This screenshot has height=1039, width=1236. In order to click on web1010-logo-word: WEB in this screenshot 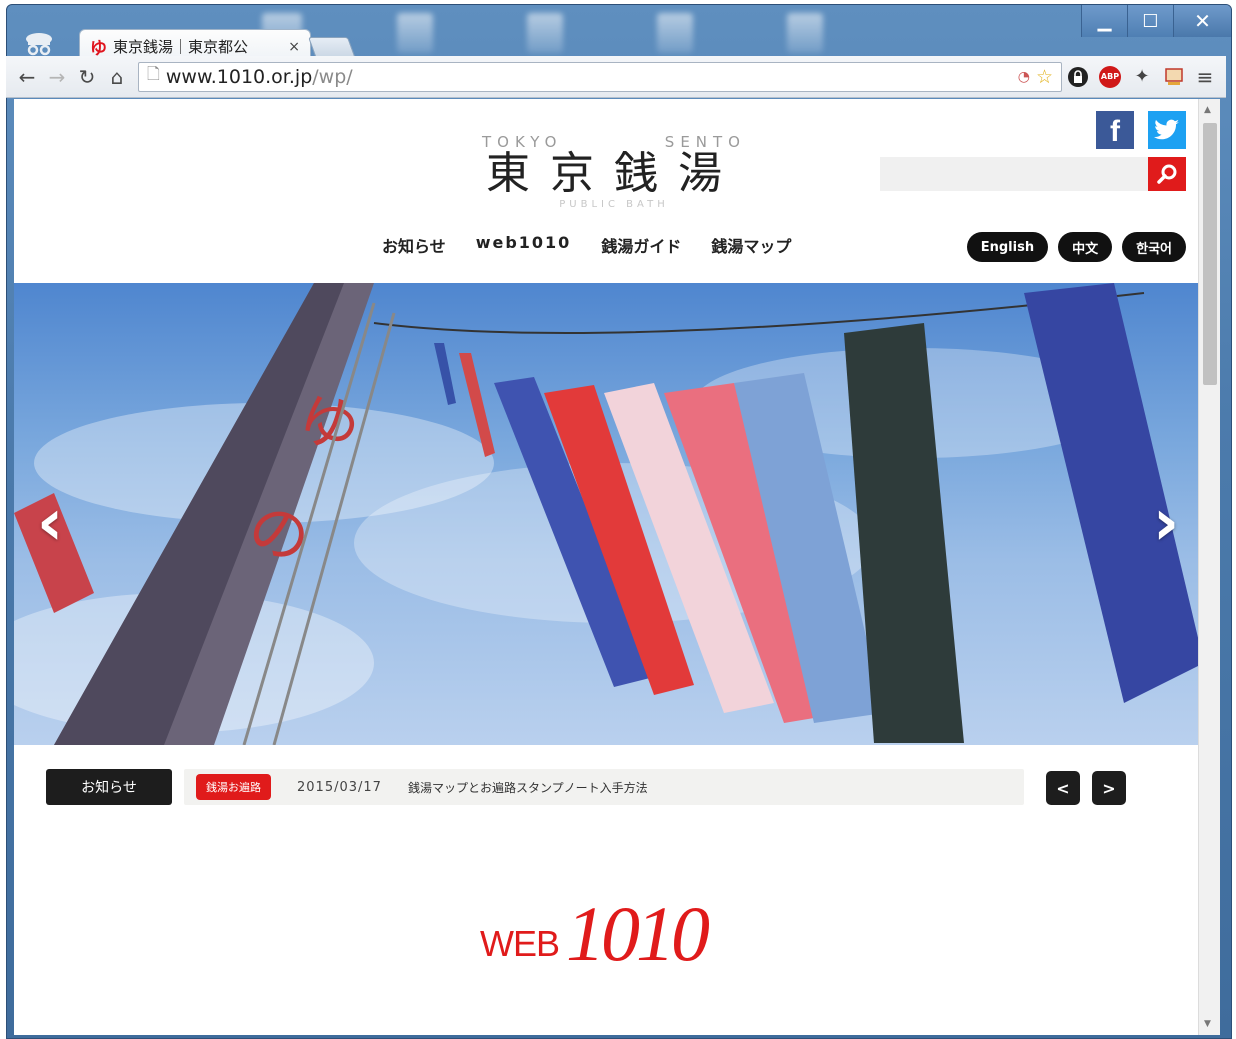, I will do `click(520, 943)`.